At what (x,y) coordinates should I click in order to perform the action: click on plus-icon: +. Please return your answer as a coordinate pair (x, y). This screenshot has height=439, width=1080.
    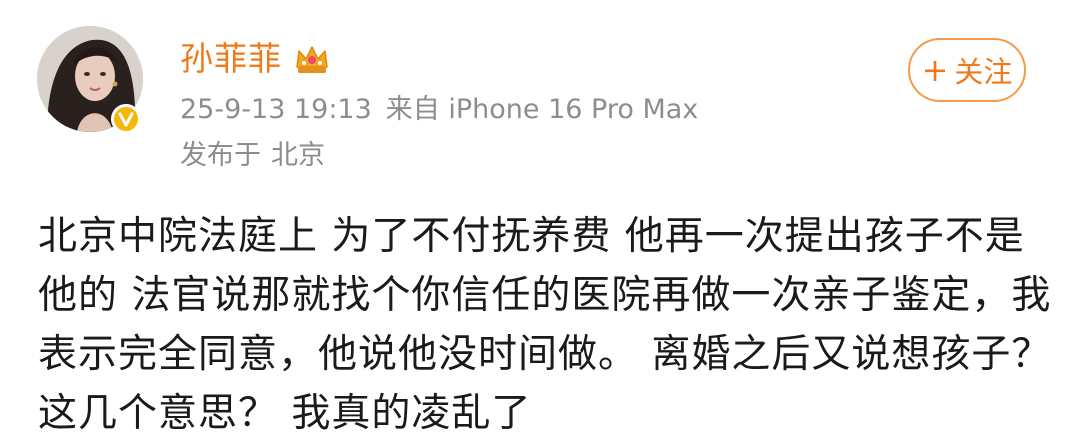
    Looking at the image, I should click on (935, 70).